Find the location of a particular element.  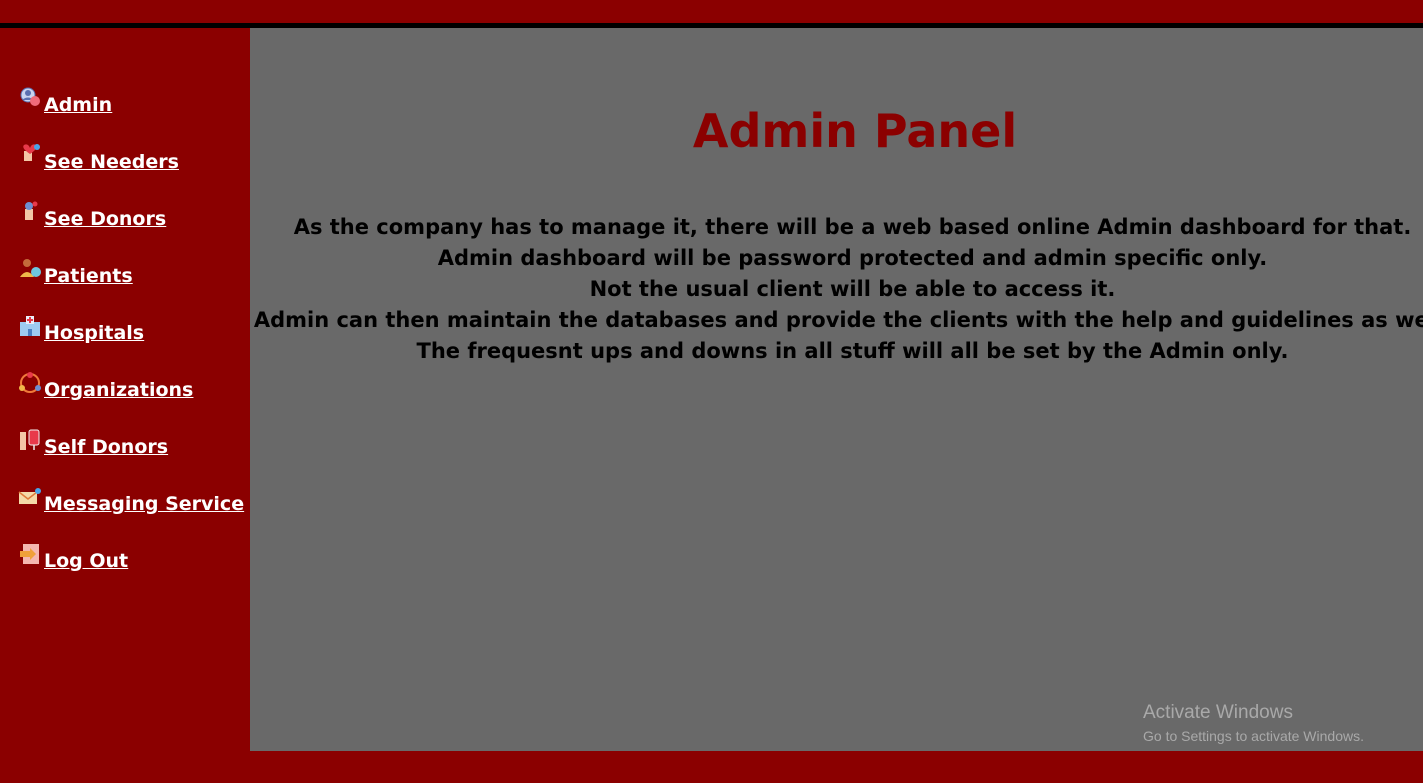

sidebar-item-see-needers: See Needers is located at coordinates (98, 158).